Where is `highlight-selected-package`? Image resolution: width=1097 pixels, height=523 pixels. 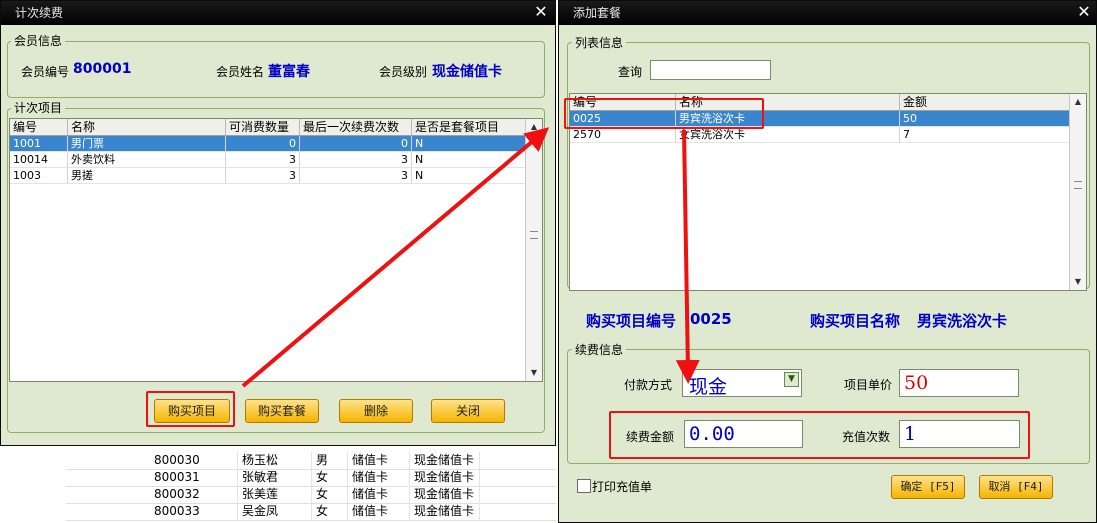
highlight-selected-package is located at coordinates (664, 113).